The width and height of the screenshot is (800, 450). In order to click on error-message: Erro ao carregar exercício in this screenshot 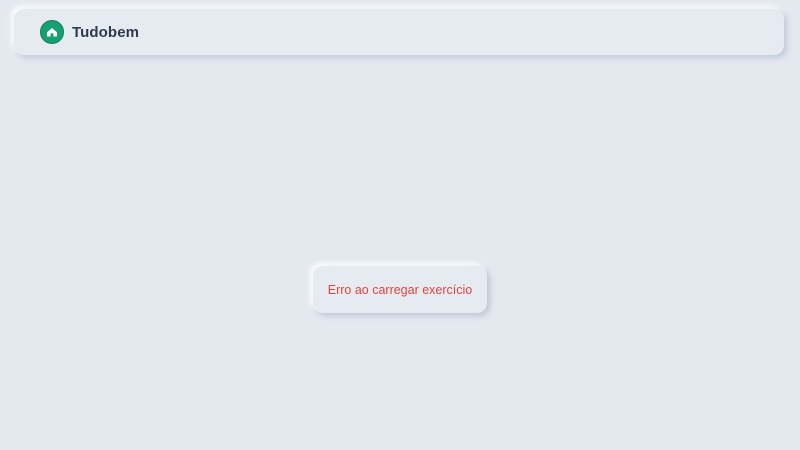, I will do `click(400, 289)`.